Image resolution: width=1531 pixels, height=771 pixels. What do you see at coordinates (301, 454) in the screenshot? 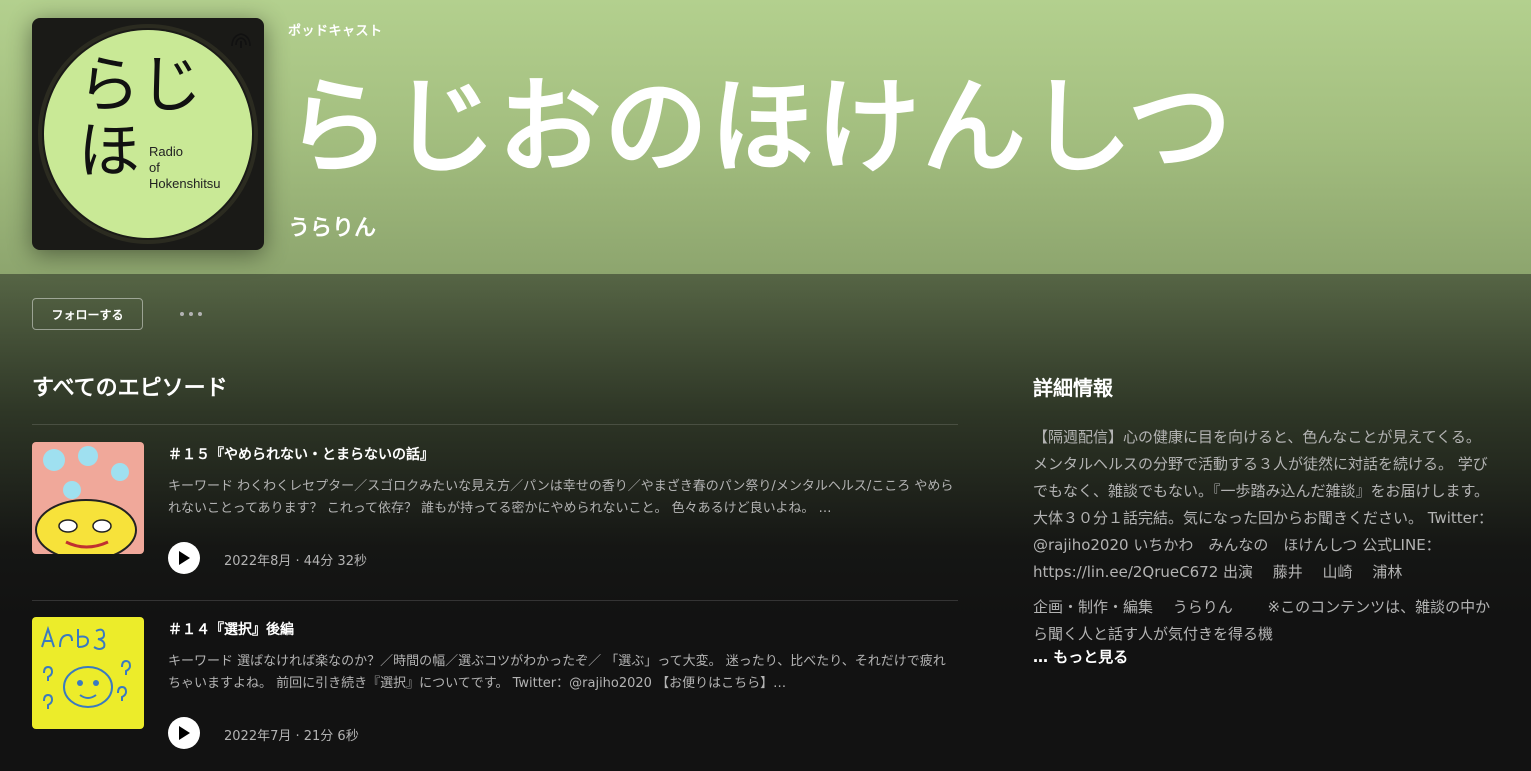
I see `episode-title: ＃１５『やめられない・とまらないの話』` at bounding box center [301, 454].